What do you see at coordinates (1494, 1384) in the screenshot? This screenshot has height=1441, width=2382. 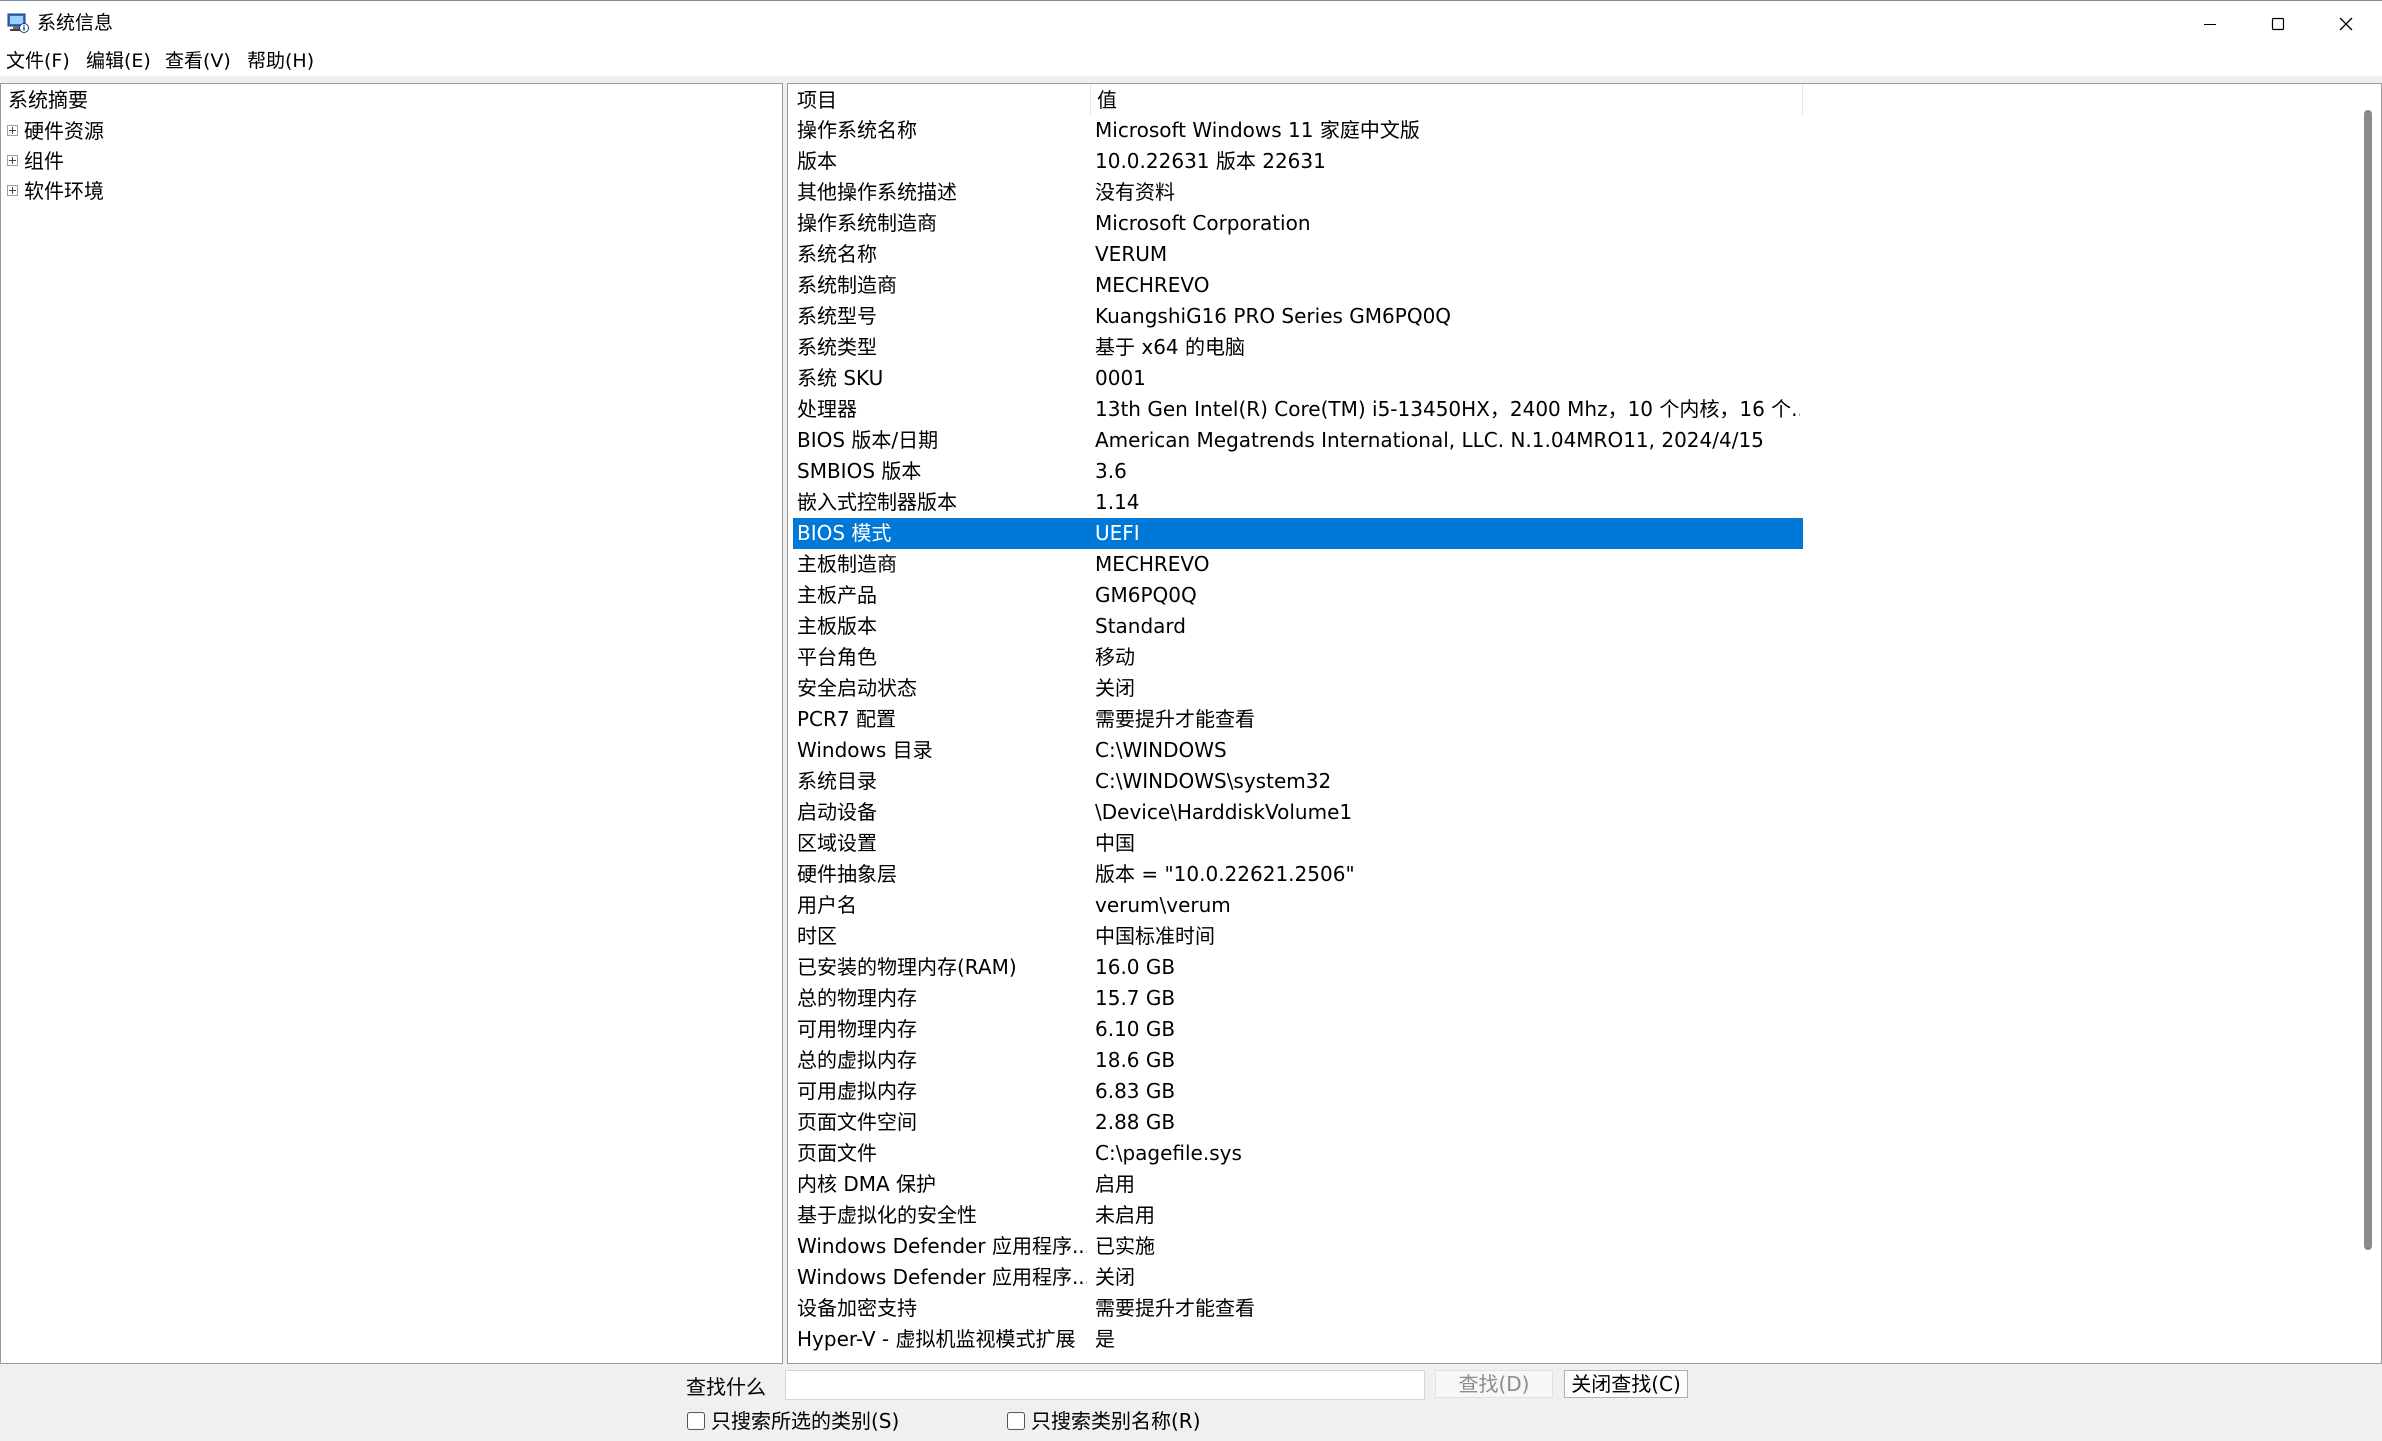 I see `find-button: 查找(D)` at bounding box center [1494, 1384].